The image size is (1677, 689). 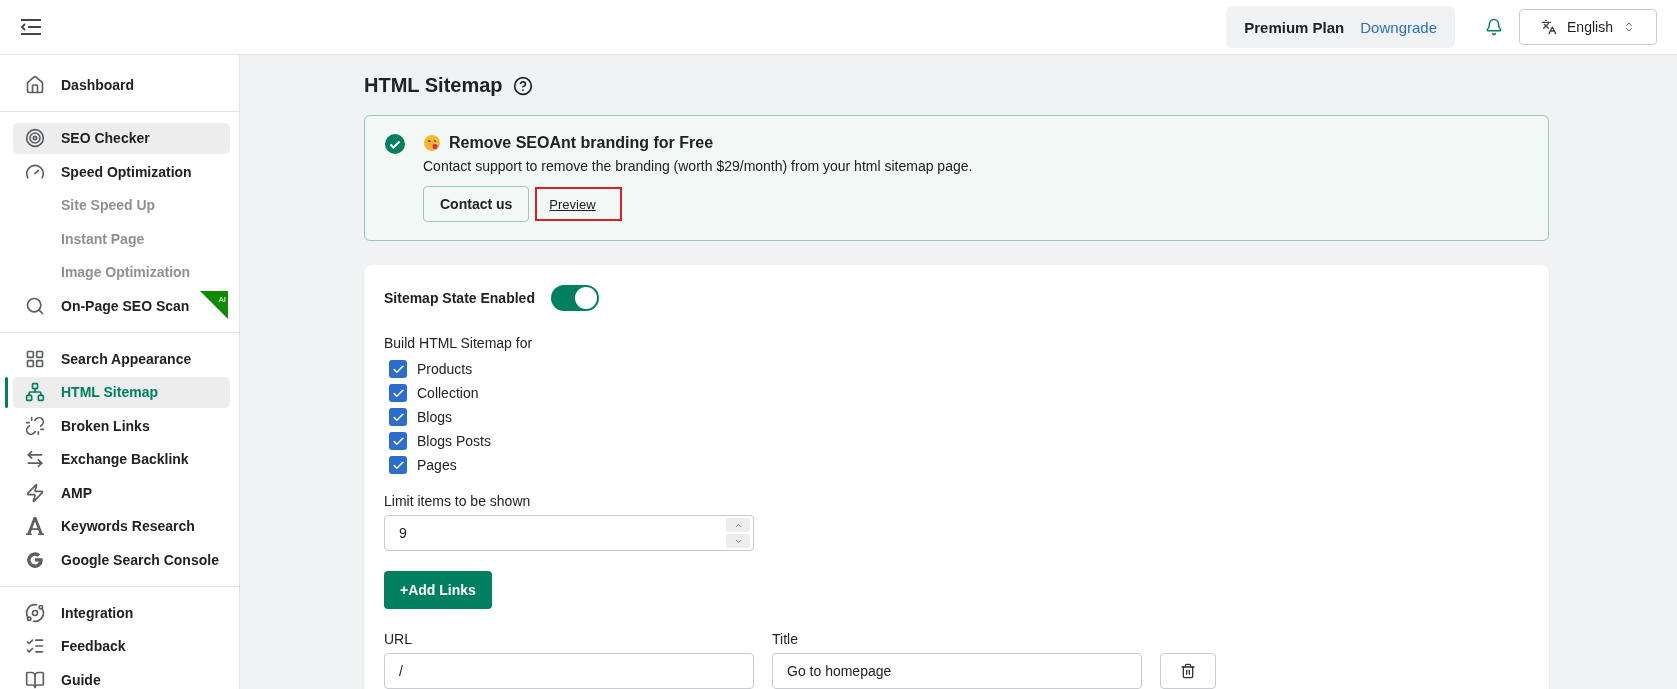 What do you see at coordinates (121, 138) in the screenshot?
I see `sidebar-item: SEO Checker` at bounding box center [121, 138].